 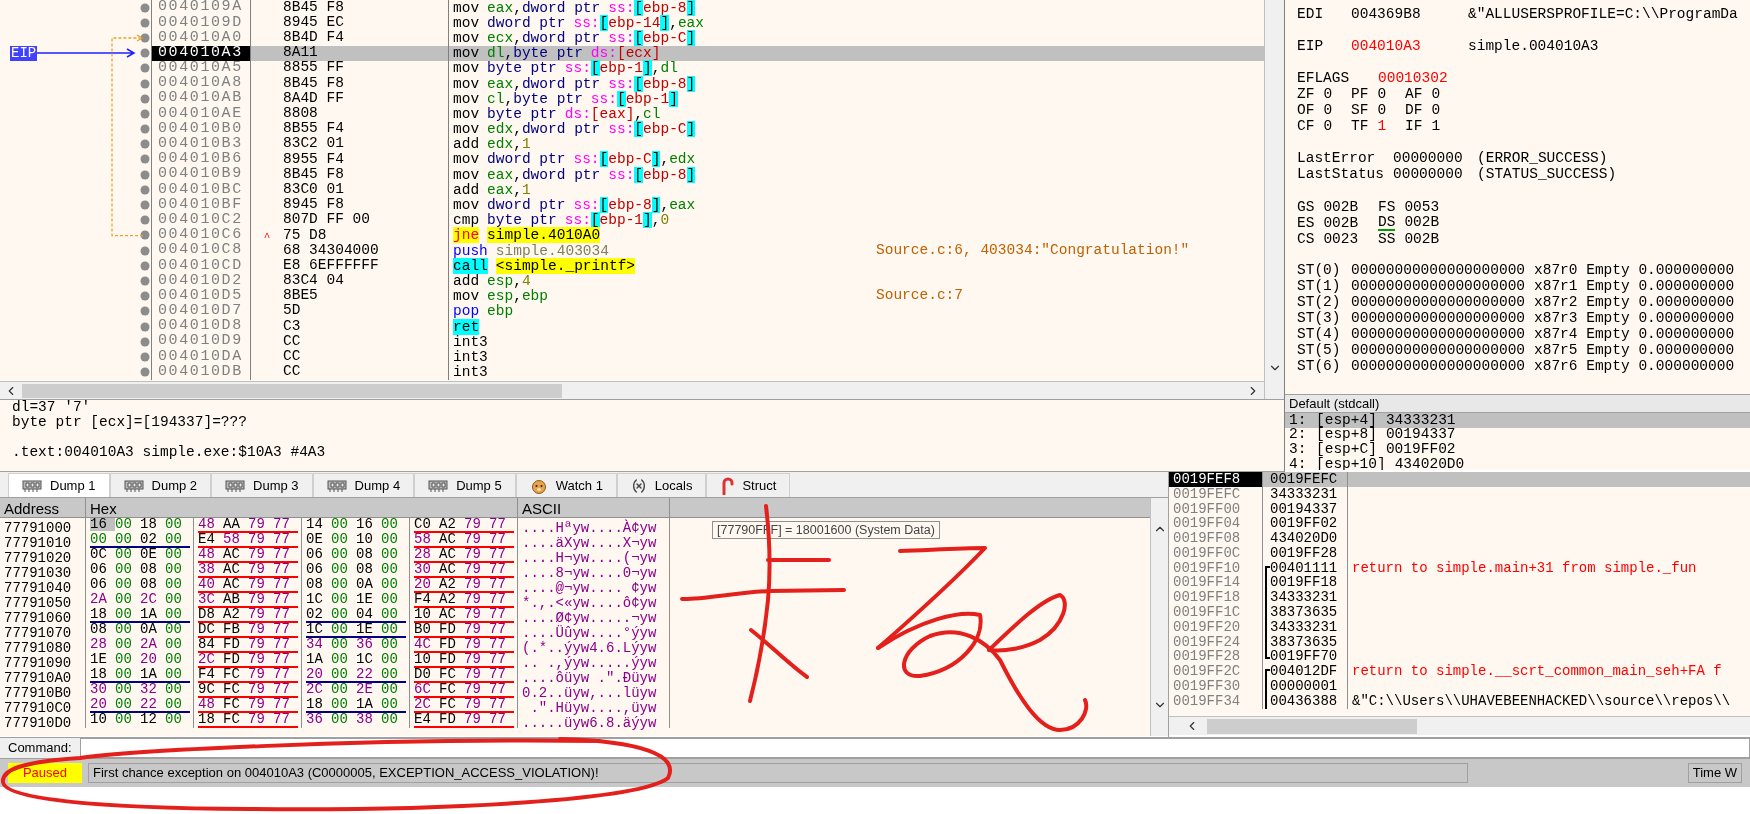 What do you see at coordinates (464, 690) in the screenshot?
I see `hex-dword: 6C FC 79 77` at bounding box center [464, 690].